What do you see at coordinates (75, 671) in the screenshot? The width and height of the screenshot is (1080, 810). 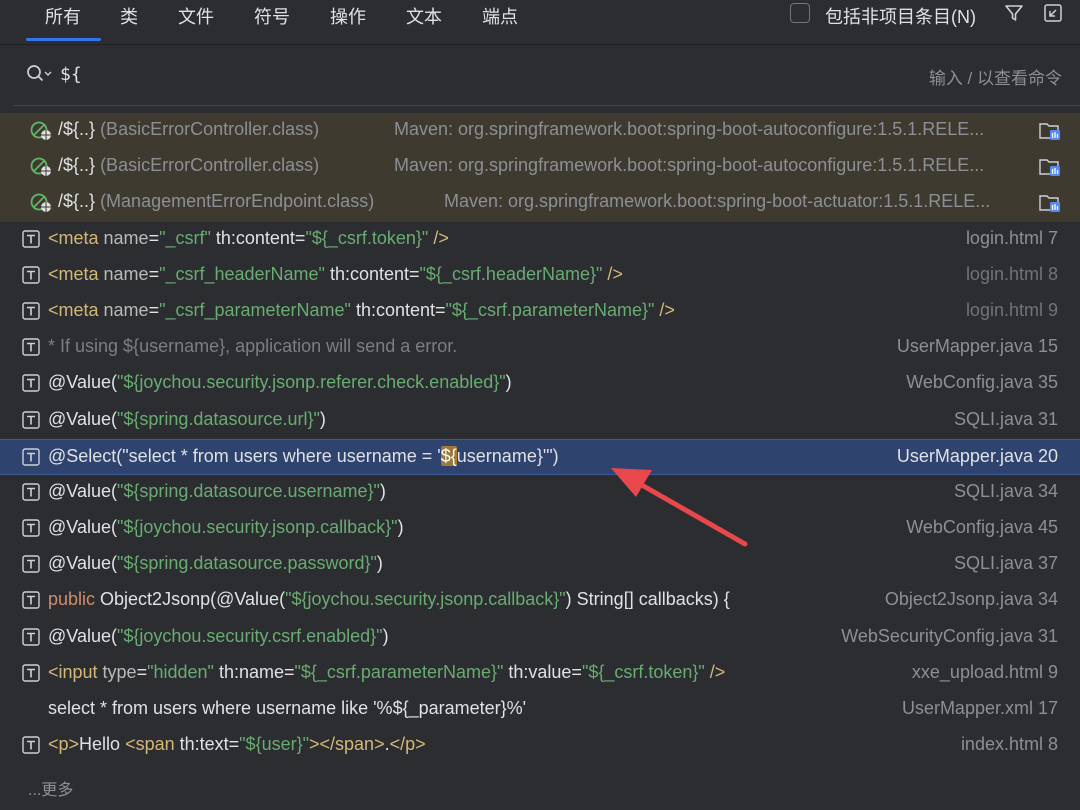 I see `code-segment: <input` at bounding box center [75, 671].